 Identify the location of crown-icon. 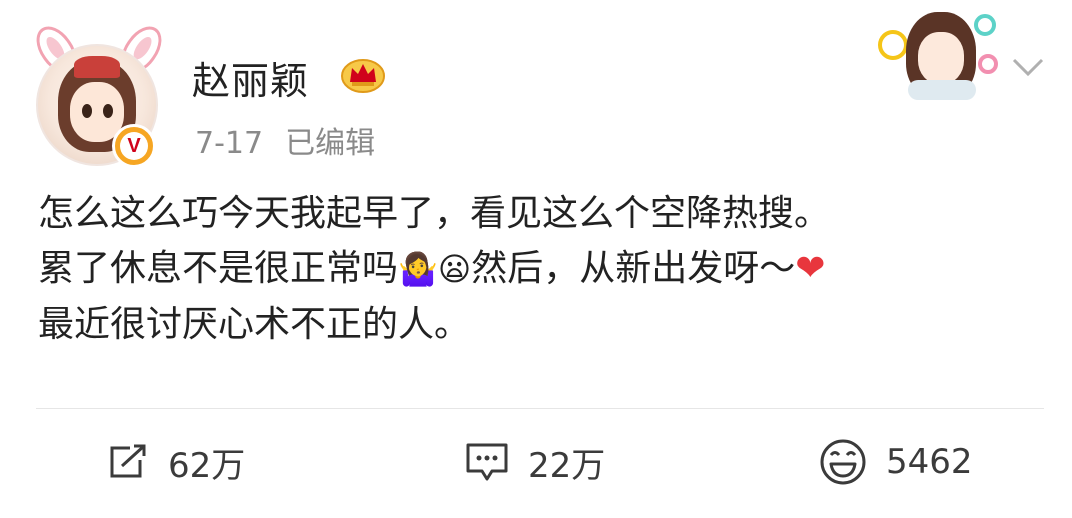
(363, 74).